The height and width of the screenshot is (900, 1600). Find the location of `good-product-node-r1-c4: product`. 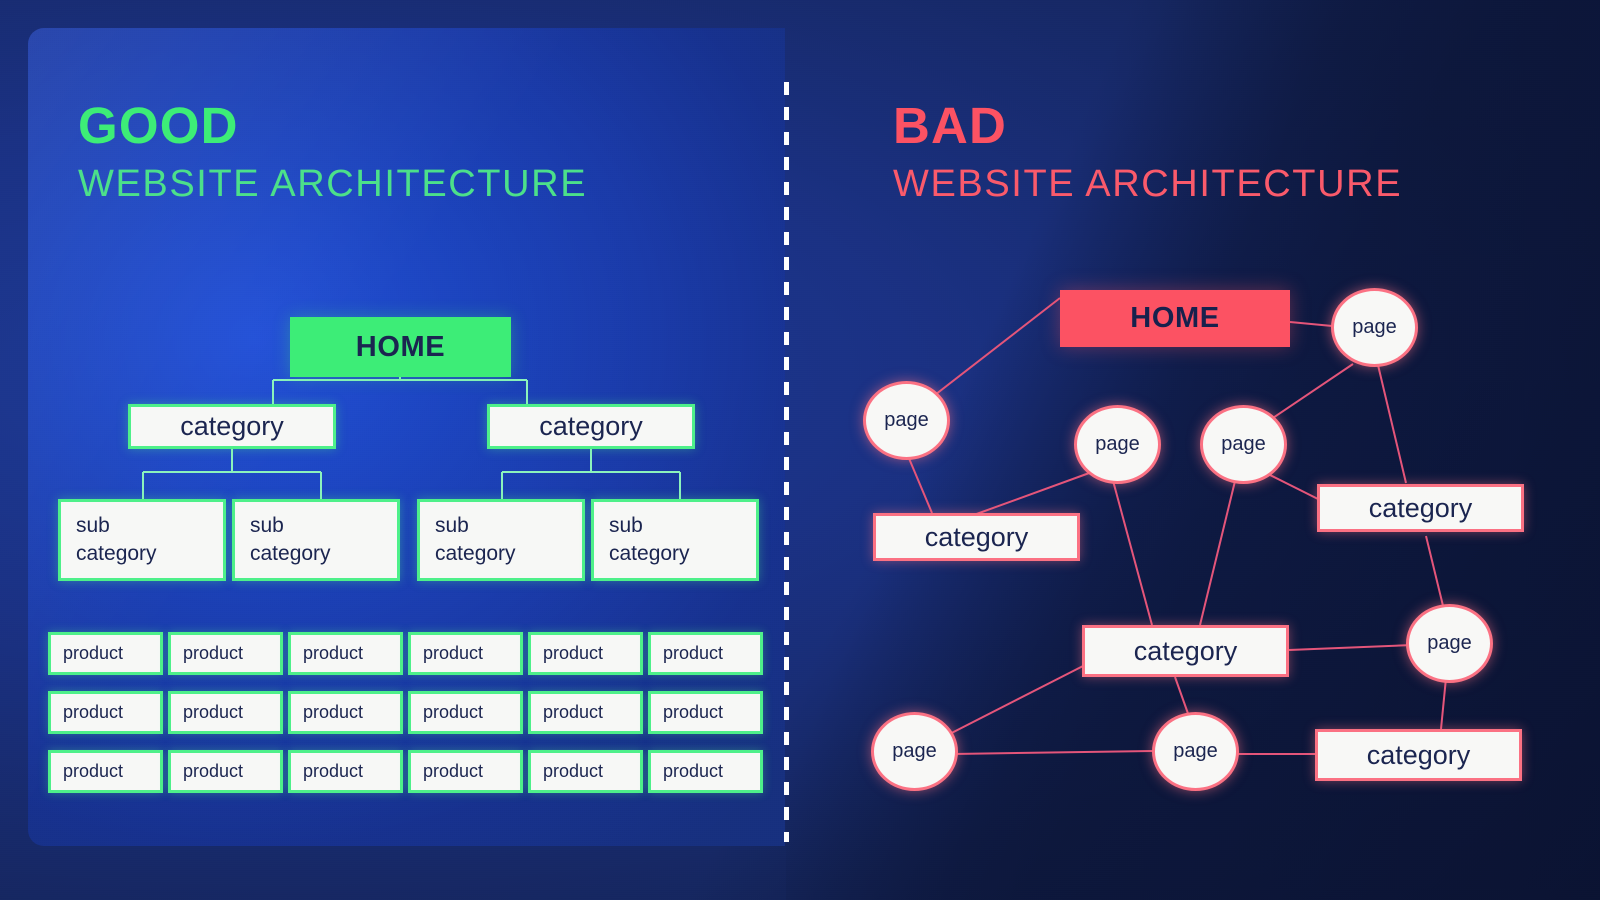

good-product-node-r1-c4: product is located at coordinates (465, 653).